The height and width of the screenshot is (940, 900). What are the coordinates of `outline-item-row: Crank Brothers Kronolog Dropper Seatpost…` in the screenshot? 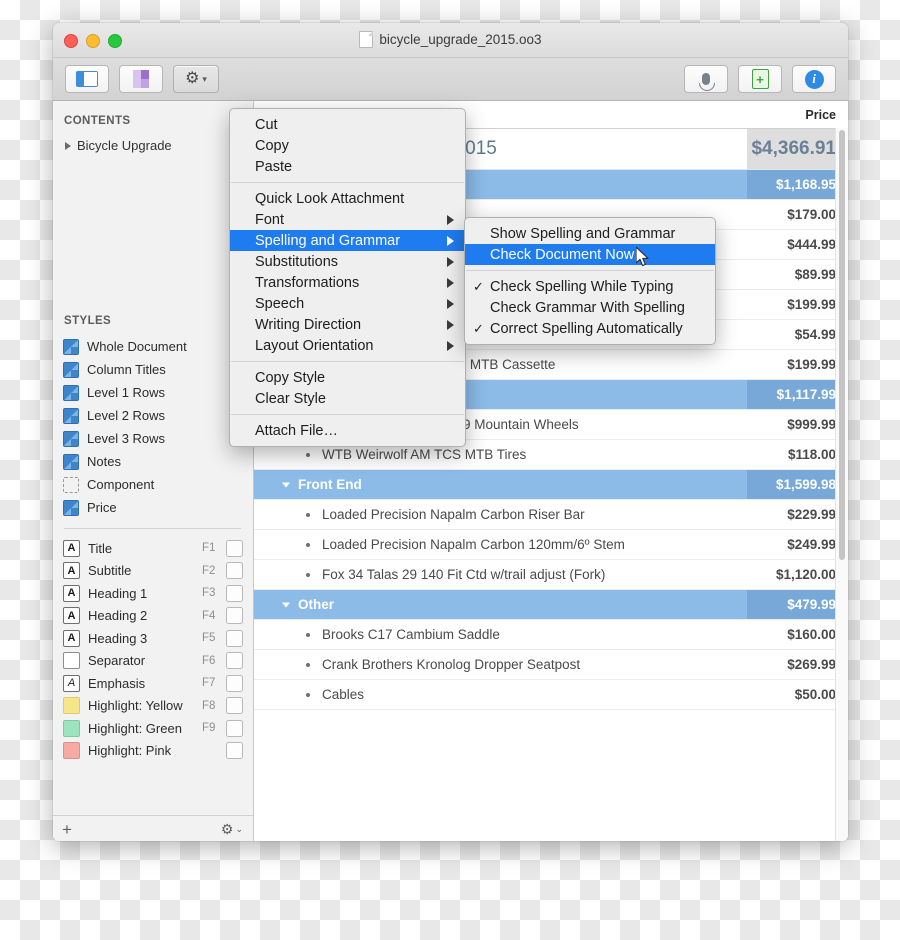 It's located at (551, 665).